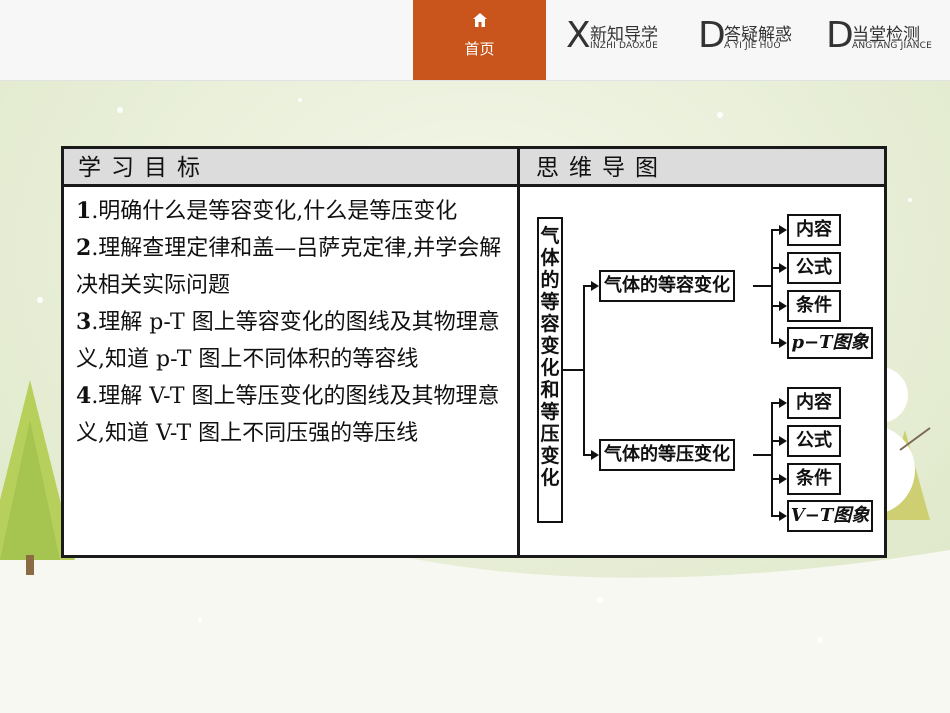 This screenshot has width=950, height=713. What do you see at coordinates (550, 370) in the screenshot?
I see `mind-map-root: 气体的等容变化和等压变化` at bounding box center [550, 370].